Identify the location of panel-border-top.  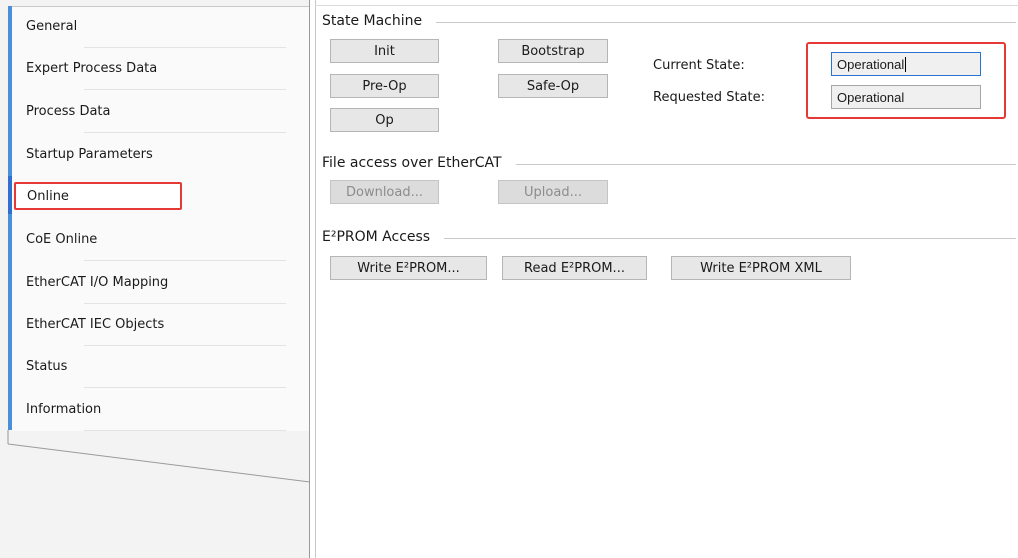
(666, 5).